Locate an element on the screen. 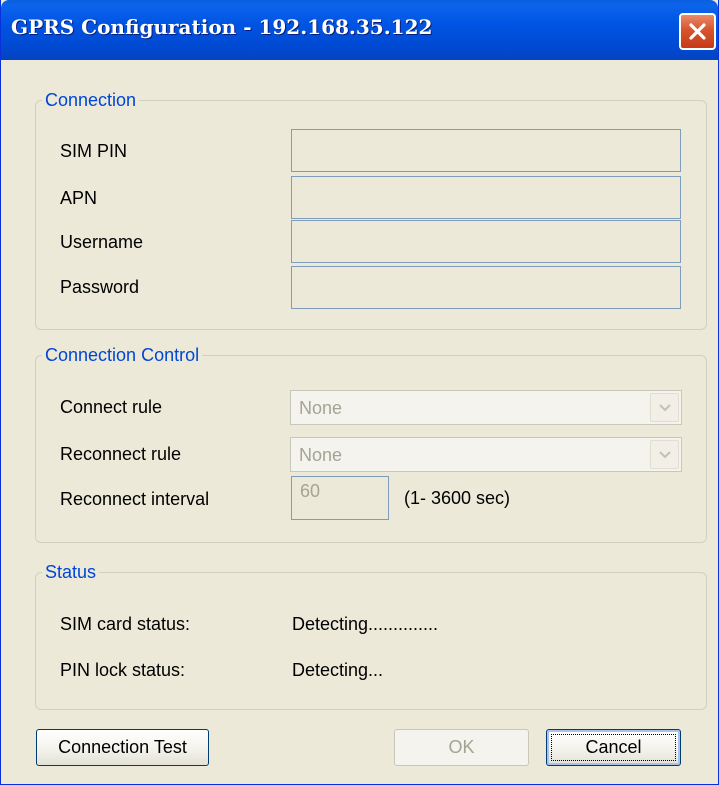 The width and height of the screenshot is (719, 785). reconnect-interval-label: Reconnect interval is located at coordinates (135, 499).